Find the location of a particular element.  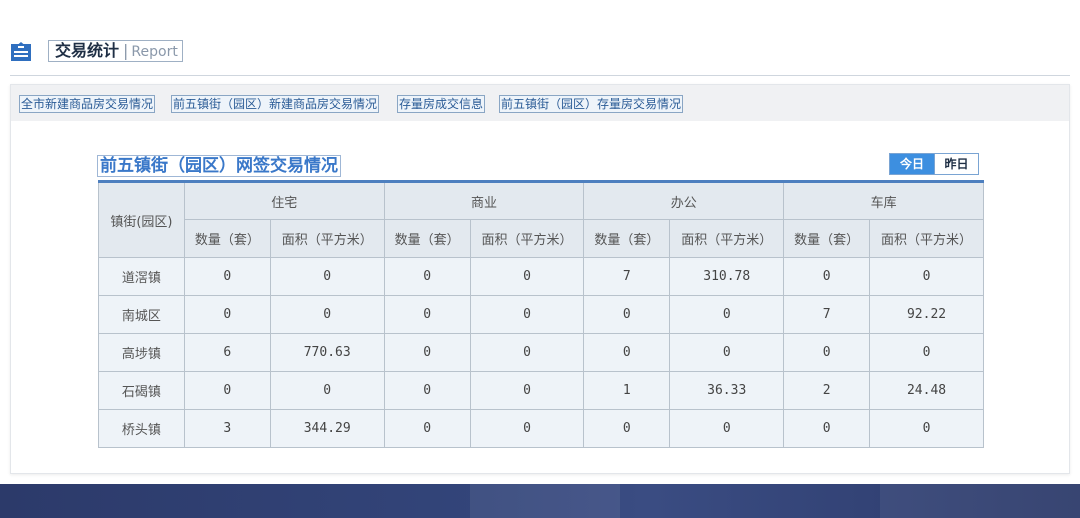

town-cell: 道滘镇 is located at coordinates (141, 276).